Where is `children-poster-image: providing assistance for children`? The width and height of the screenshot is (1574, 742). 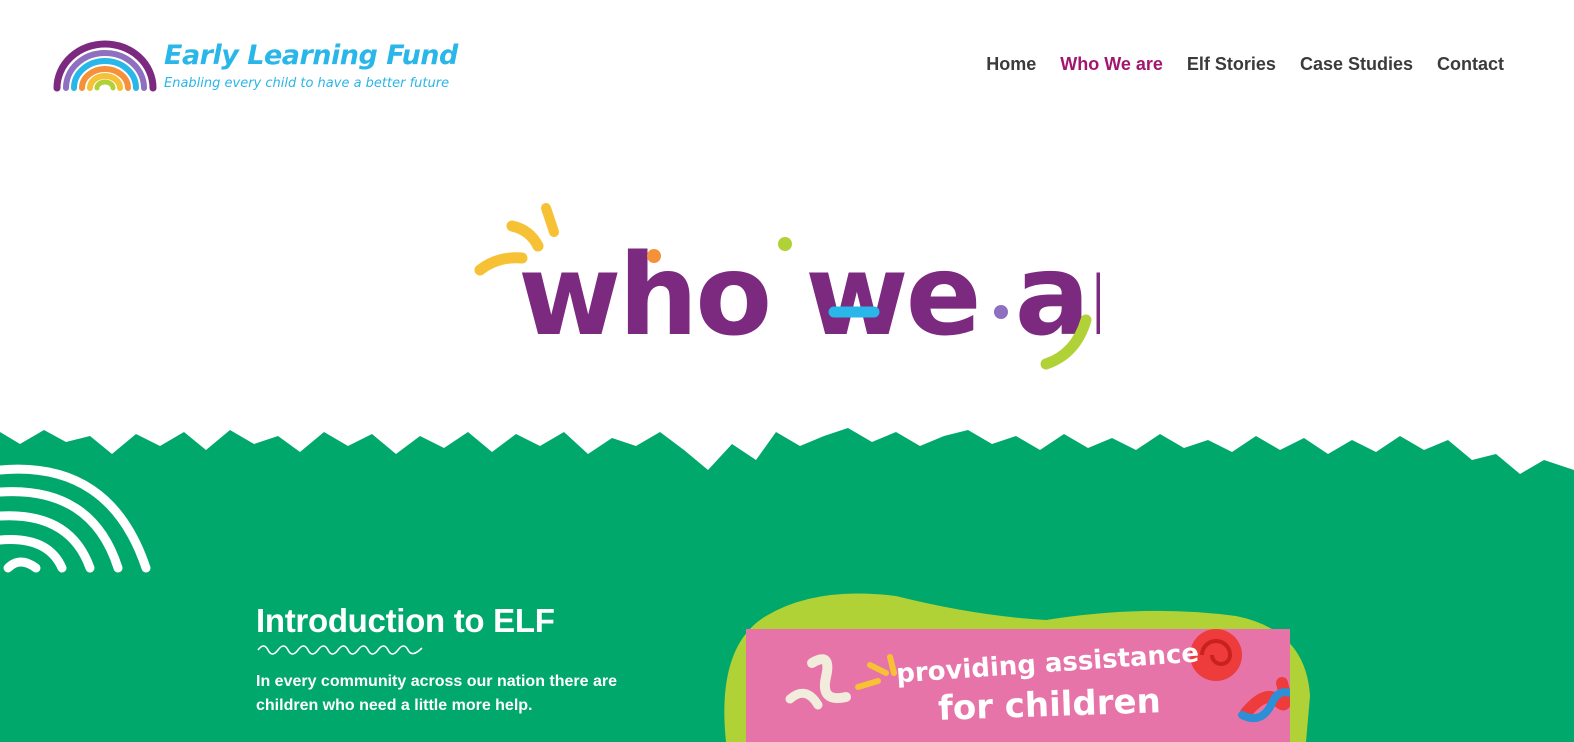 children-poster-image: providing assistance for children is located at coordinates (1018, 685).